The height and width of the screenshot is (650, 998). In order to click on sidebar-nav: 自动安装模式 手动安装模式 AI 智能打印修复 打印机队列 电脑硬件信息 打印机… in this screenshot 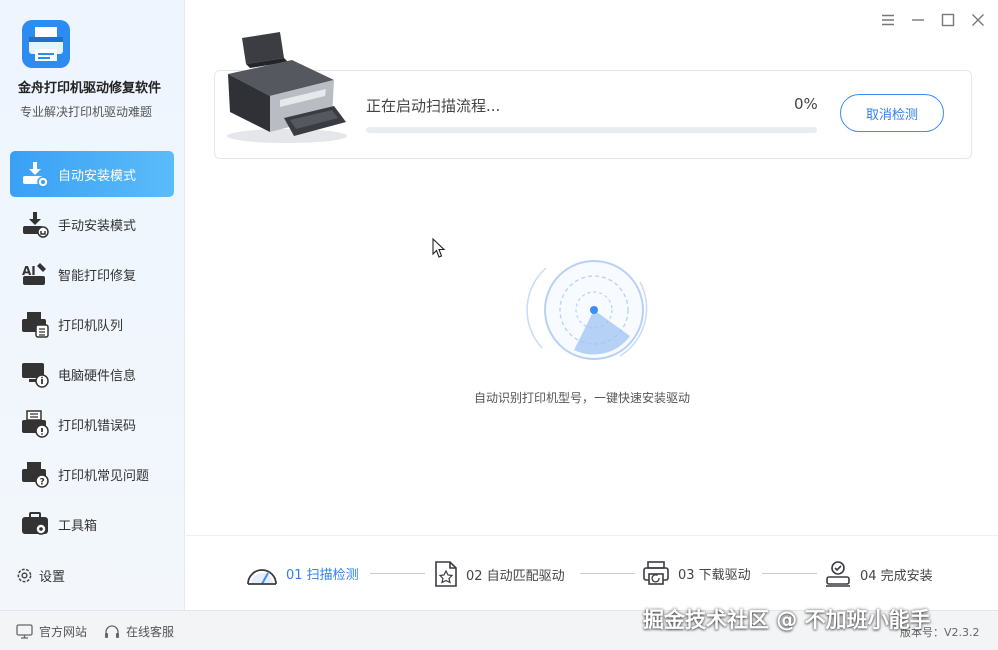, I will do `click(92, 351)`.